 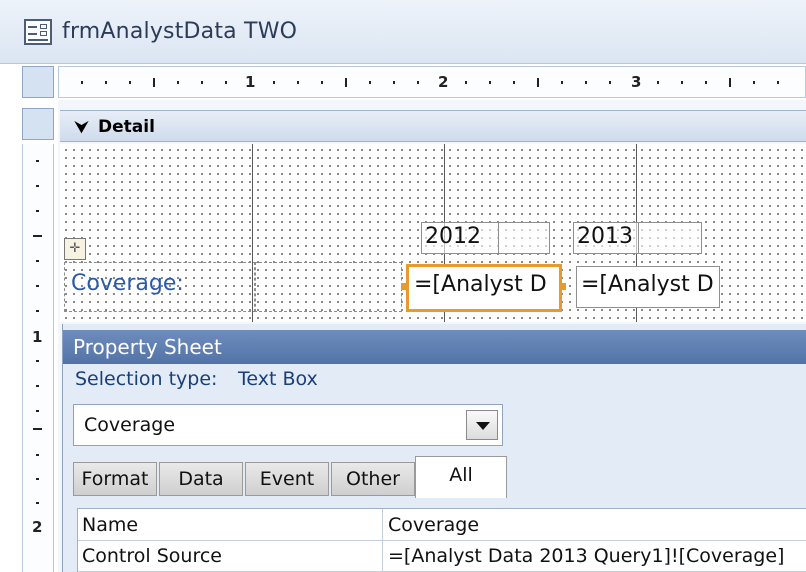 I want to click on property-sheet-title: Property Sheet, so click(x=147, y=347).